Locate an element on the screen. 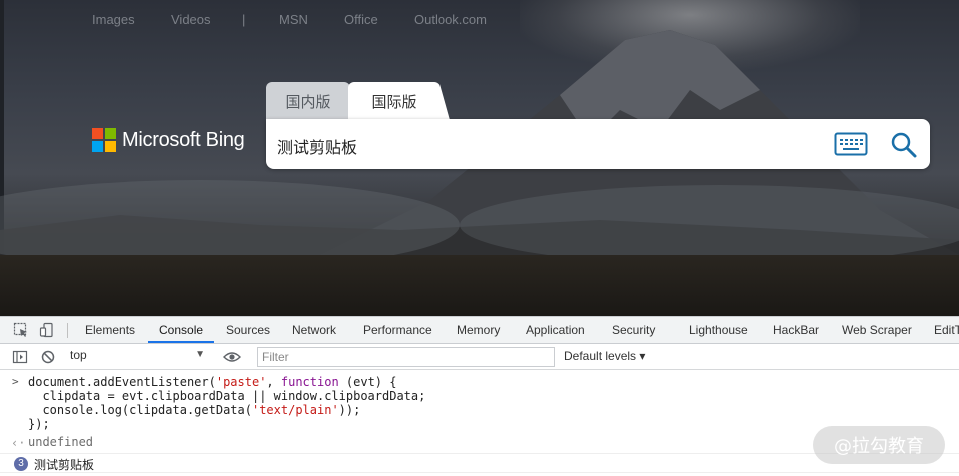 This screenshot has height=476, width=959. tab-domestic: 国内版 is located at coordinates (308, 101).